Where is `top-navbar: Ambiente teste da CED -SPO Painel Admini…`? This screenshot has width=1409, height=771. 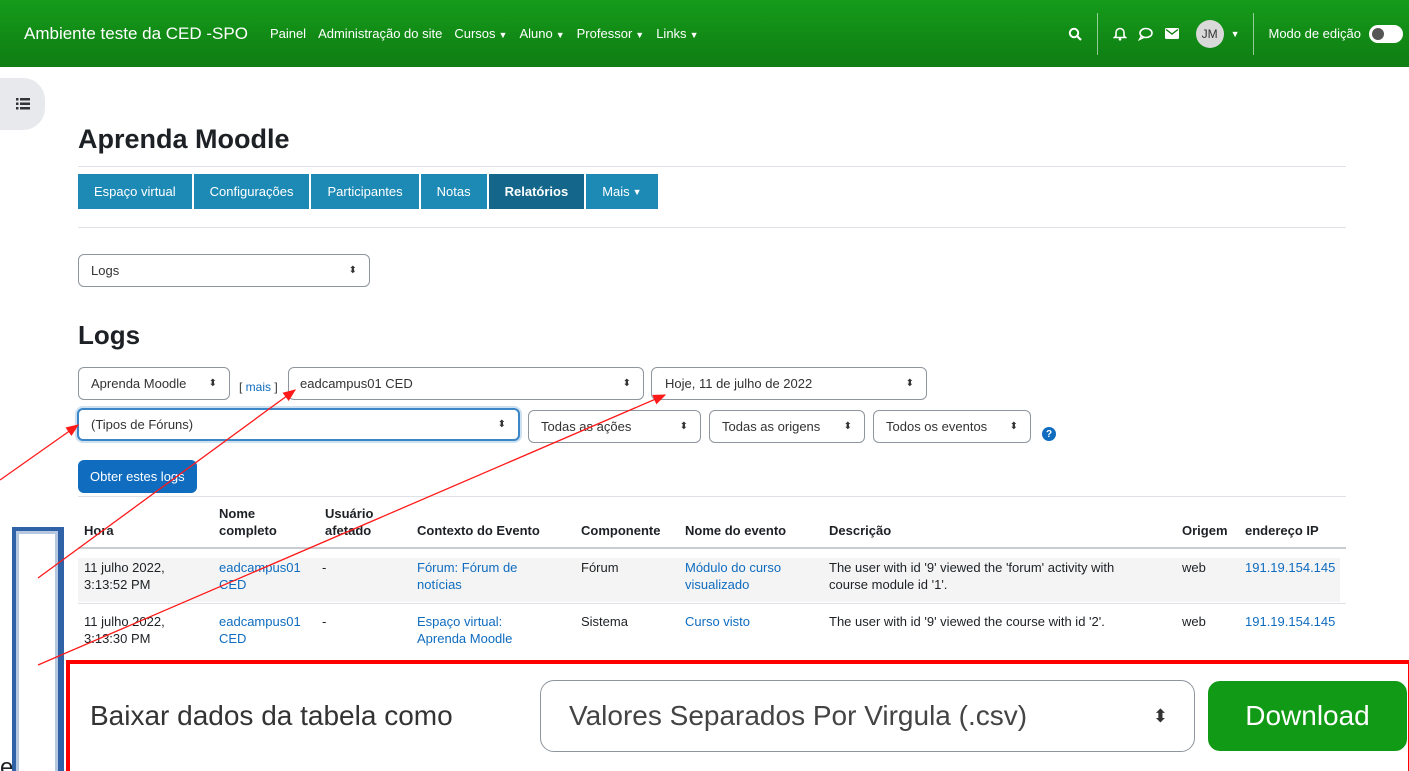 top-navbar: Ambiente teste da CED -SPO Painel Admini… is located at coordinates (704, 33).